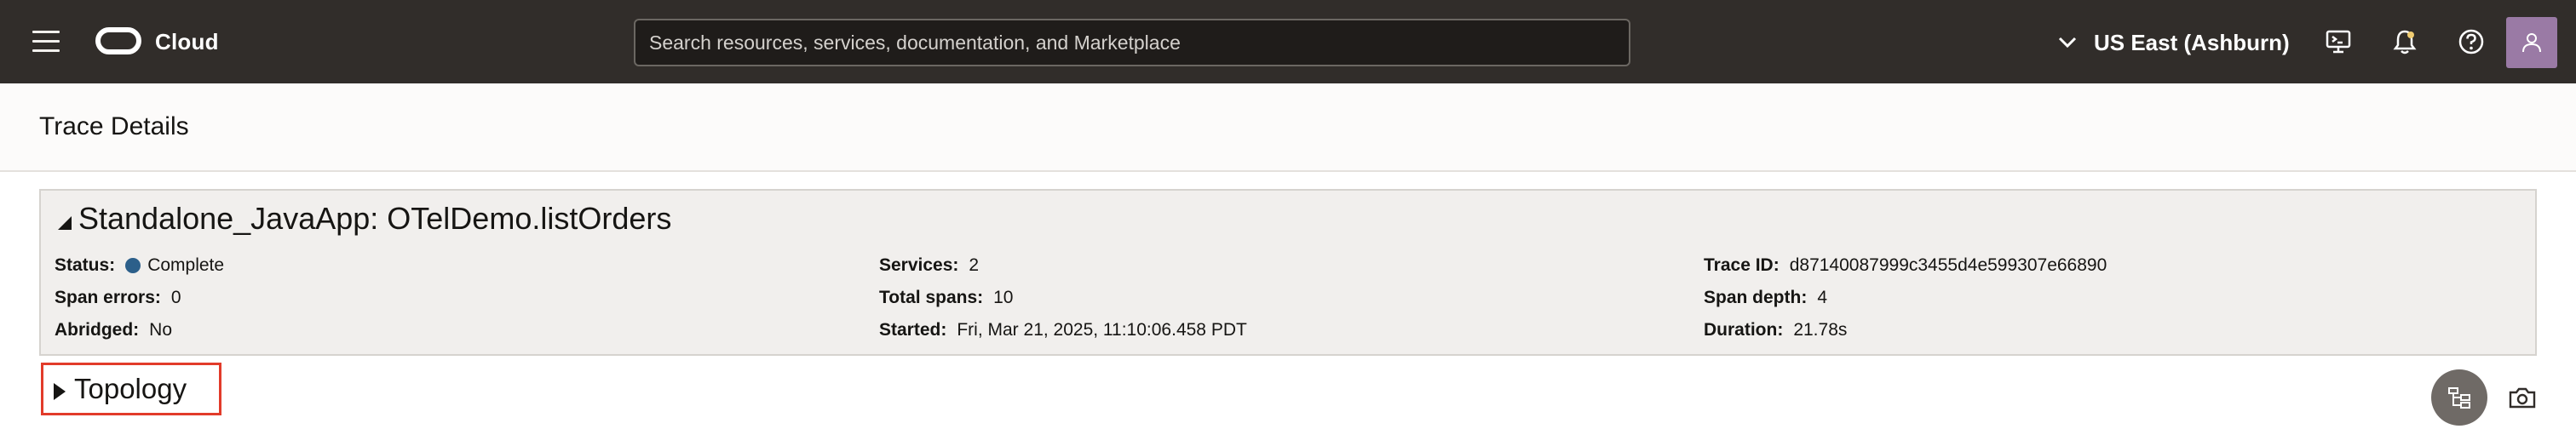 Image resolution: width=2576 pixels, height=429 pixels. Describe the element at coordinates (118, 40) in the screenshot. I see `oracle-logo` at that location.